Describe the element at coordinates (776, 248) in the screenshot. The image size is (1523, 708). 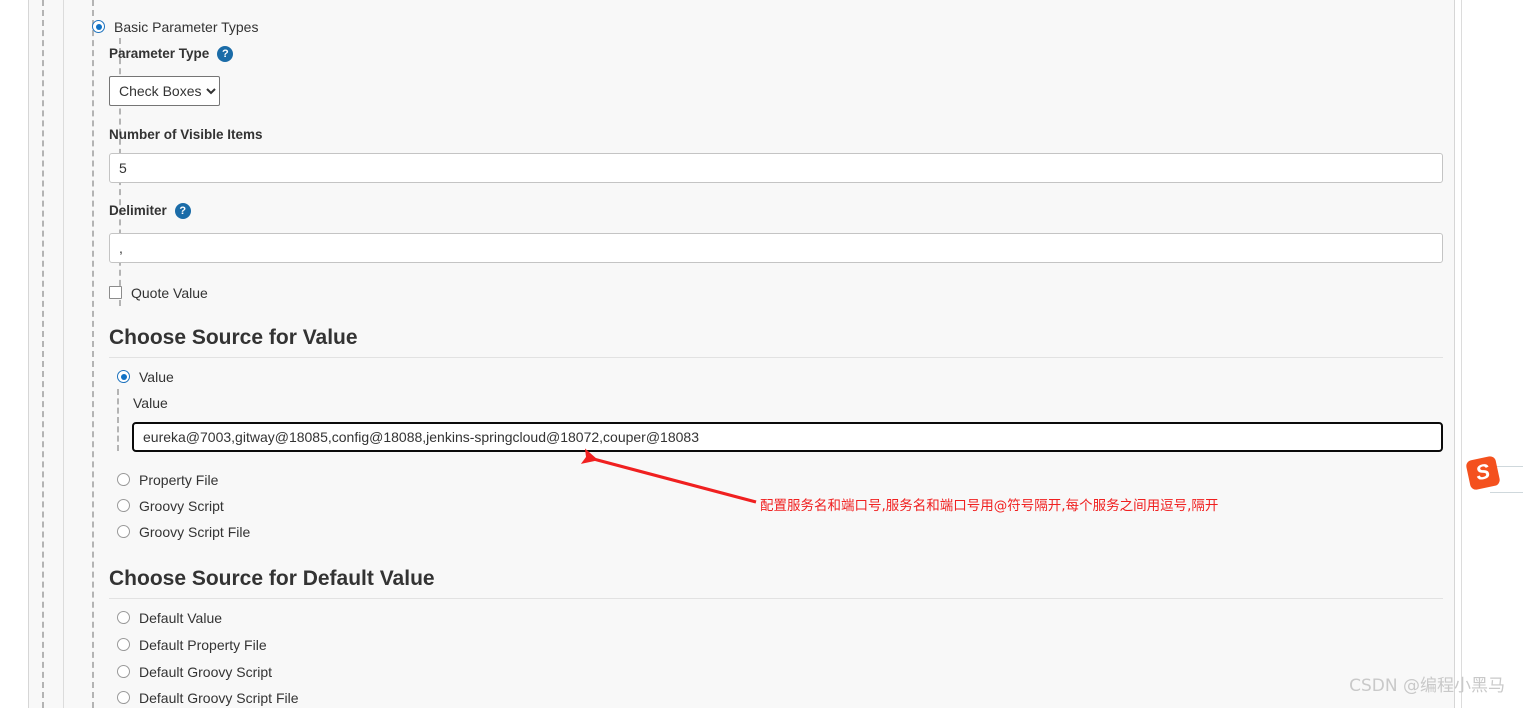
I see `delimiter-input` at that location.